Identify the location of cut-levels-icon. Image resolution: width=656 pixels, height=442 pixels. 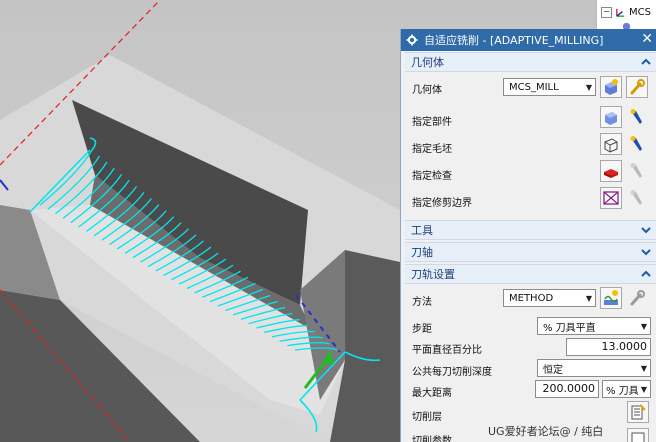
(638, 412).